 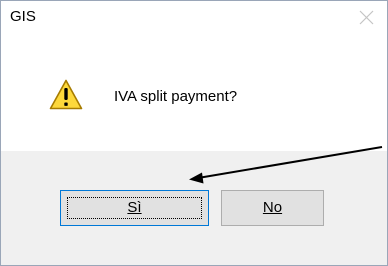 I want to click on dialog-title: GIS, so click(x=23, y=16).